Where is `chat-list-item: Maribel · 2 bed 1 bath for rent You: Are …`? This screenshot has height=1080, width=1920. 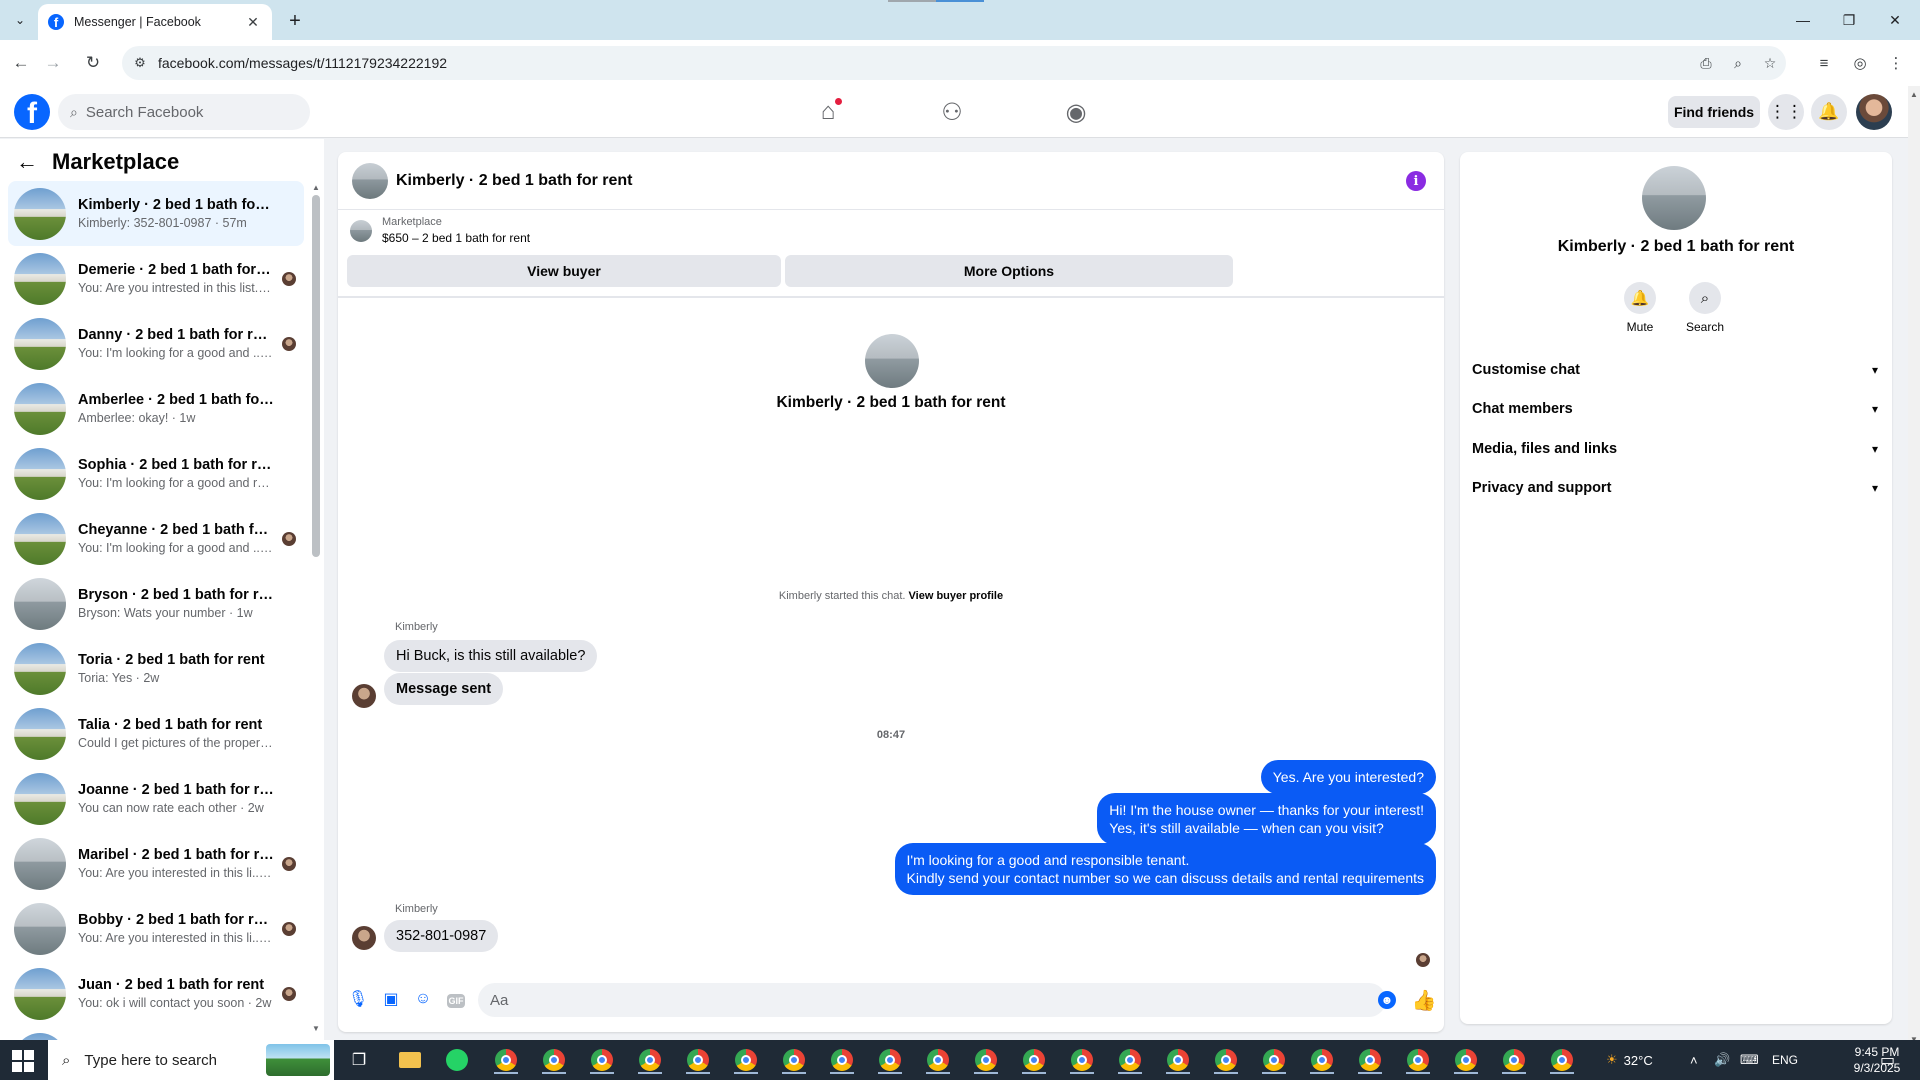
chat-list-item: Maribel · 2 bed 1 bath for rent You: Are … is located at coordinates (156, 863).